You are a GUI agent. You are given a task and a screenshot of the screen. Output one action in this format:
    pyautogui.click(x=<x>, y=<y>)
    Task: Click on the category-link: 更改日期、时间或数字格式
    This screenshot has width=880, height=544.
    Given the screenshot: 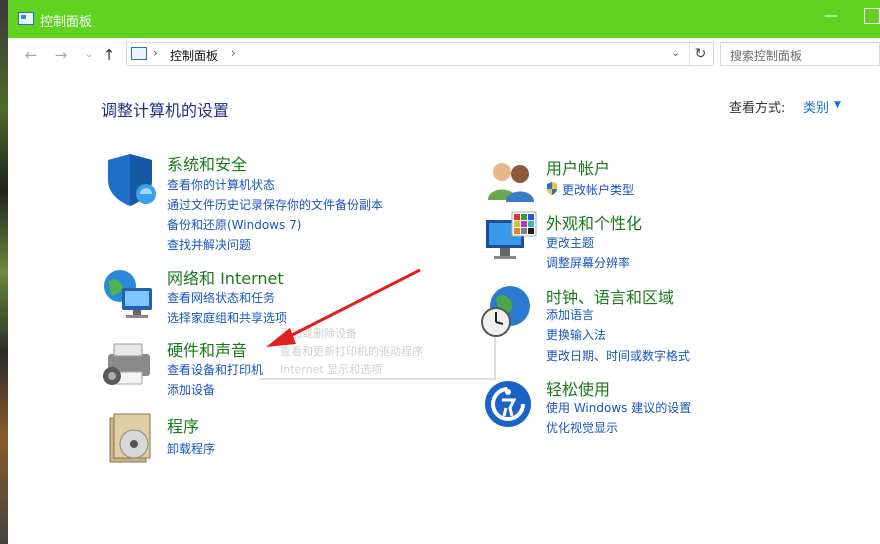 What is the action you would take?
    pyautogui.click(x=618, y=355)
    